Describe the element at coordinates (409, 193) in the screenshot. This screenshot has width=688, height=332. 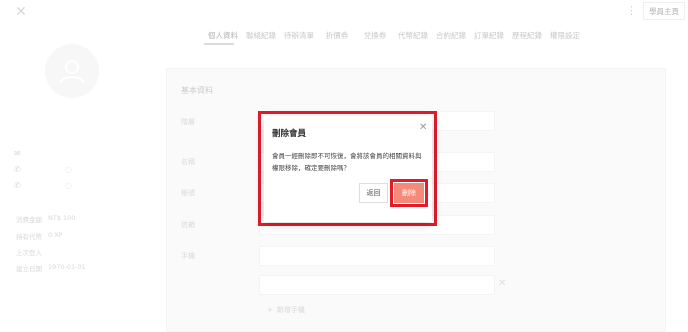
I see `delete-button: 刪除` at that location.